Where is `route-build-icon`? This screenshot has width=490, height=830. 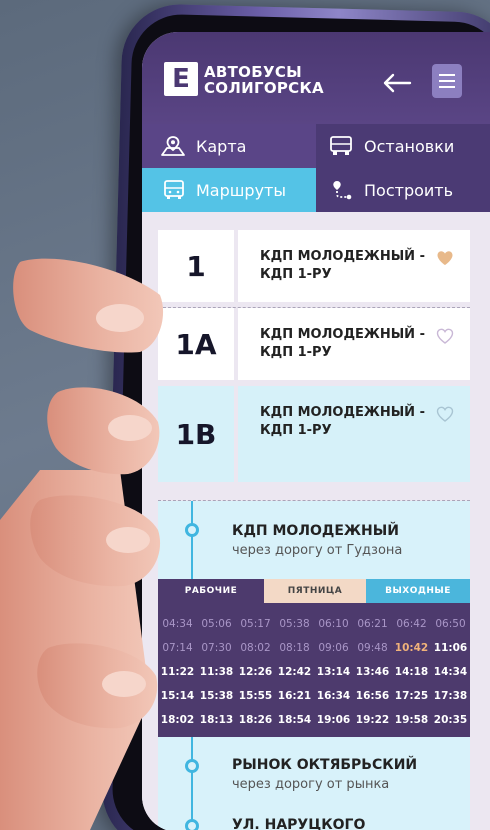 route-build-icon is located at coordinates (342, 190).